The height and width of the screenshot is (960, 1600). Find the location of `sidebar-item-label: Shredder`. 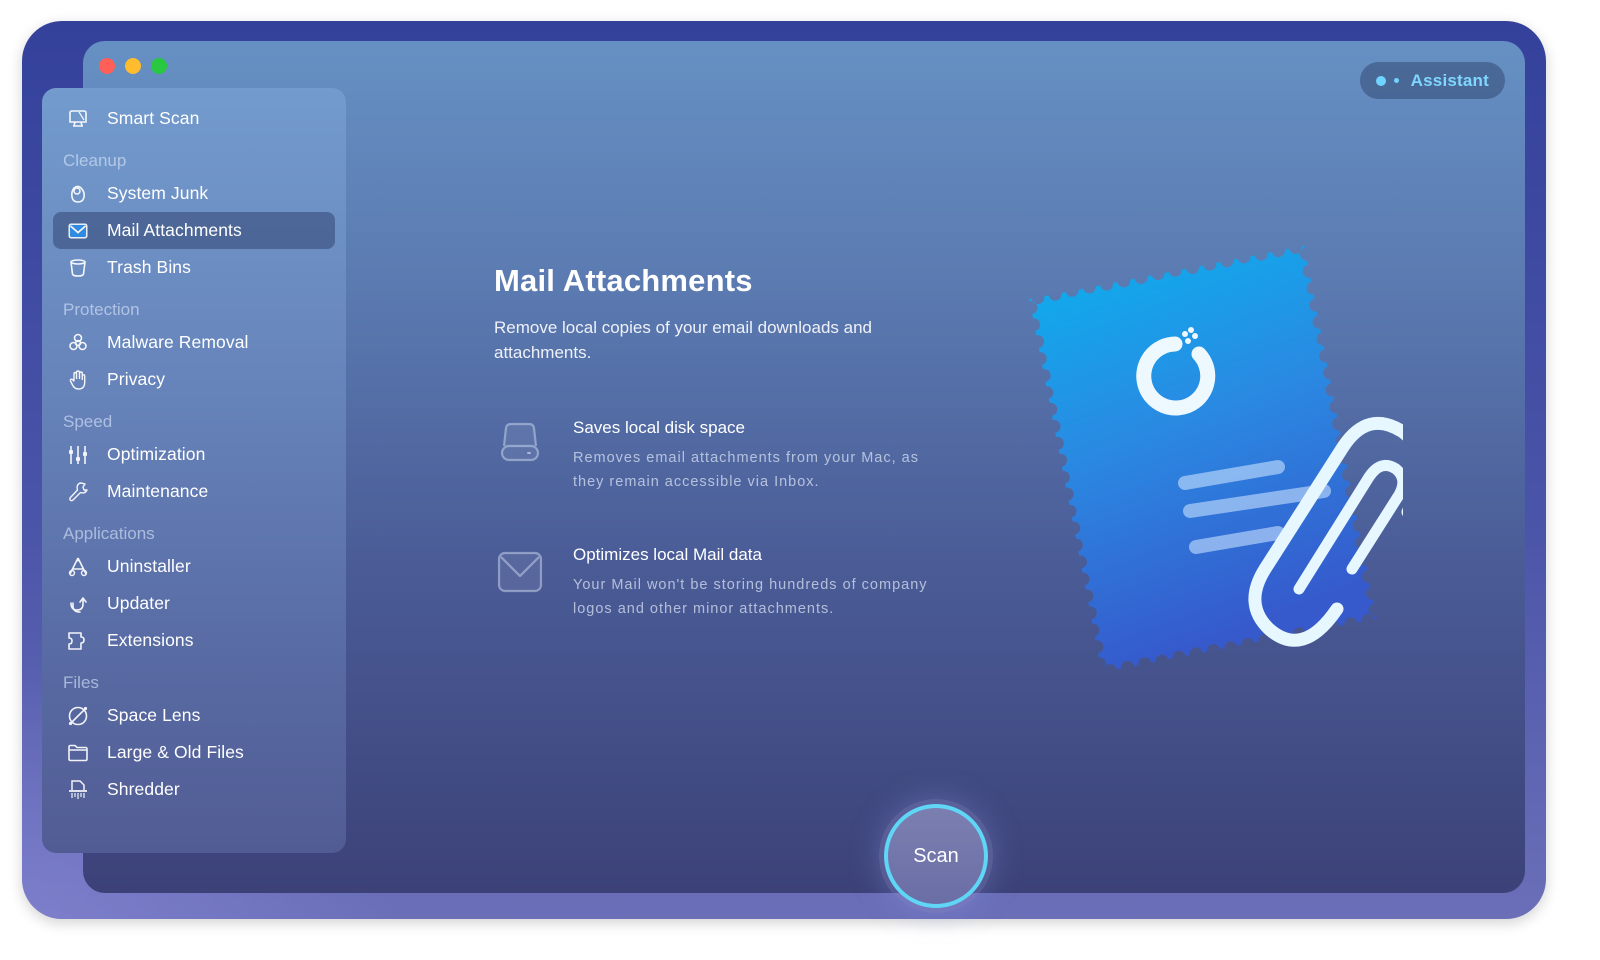

sidebar-item-label: Shredder is located at coordinates (143, 789).